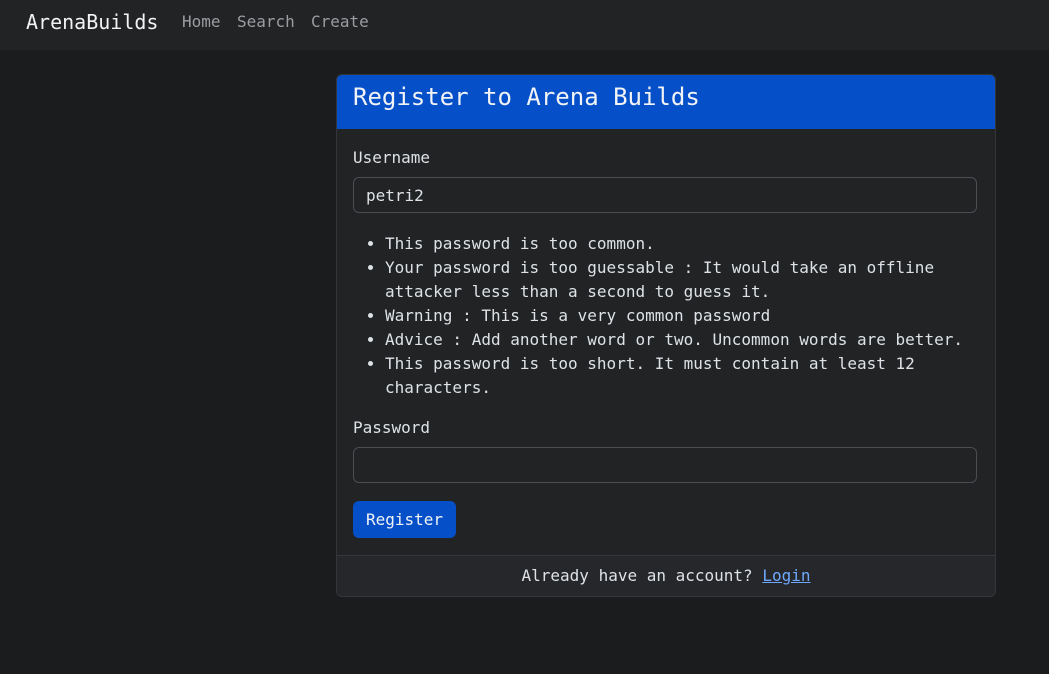 The image size is (1049, 674). What do you see at coordinates (665, 465) in the screenshot?
I see `password-input` at bounding box center [665, 465].